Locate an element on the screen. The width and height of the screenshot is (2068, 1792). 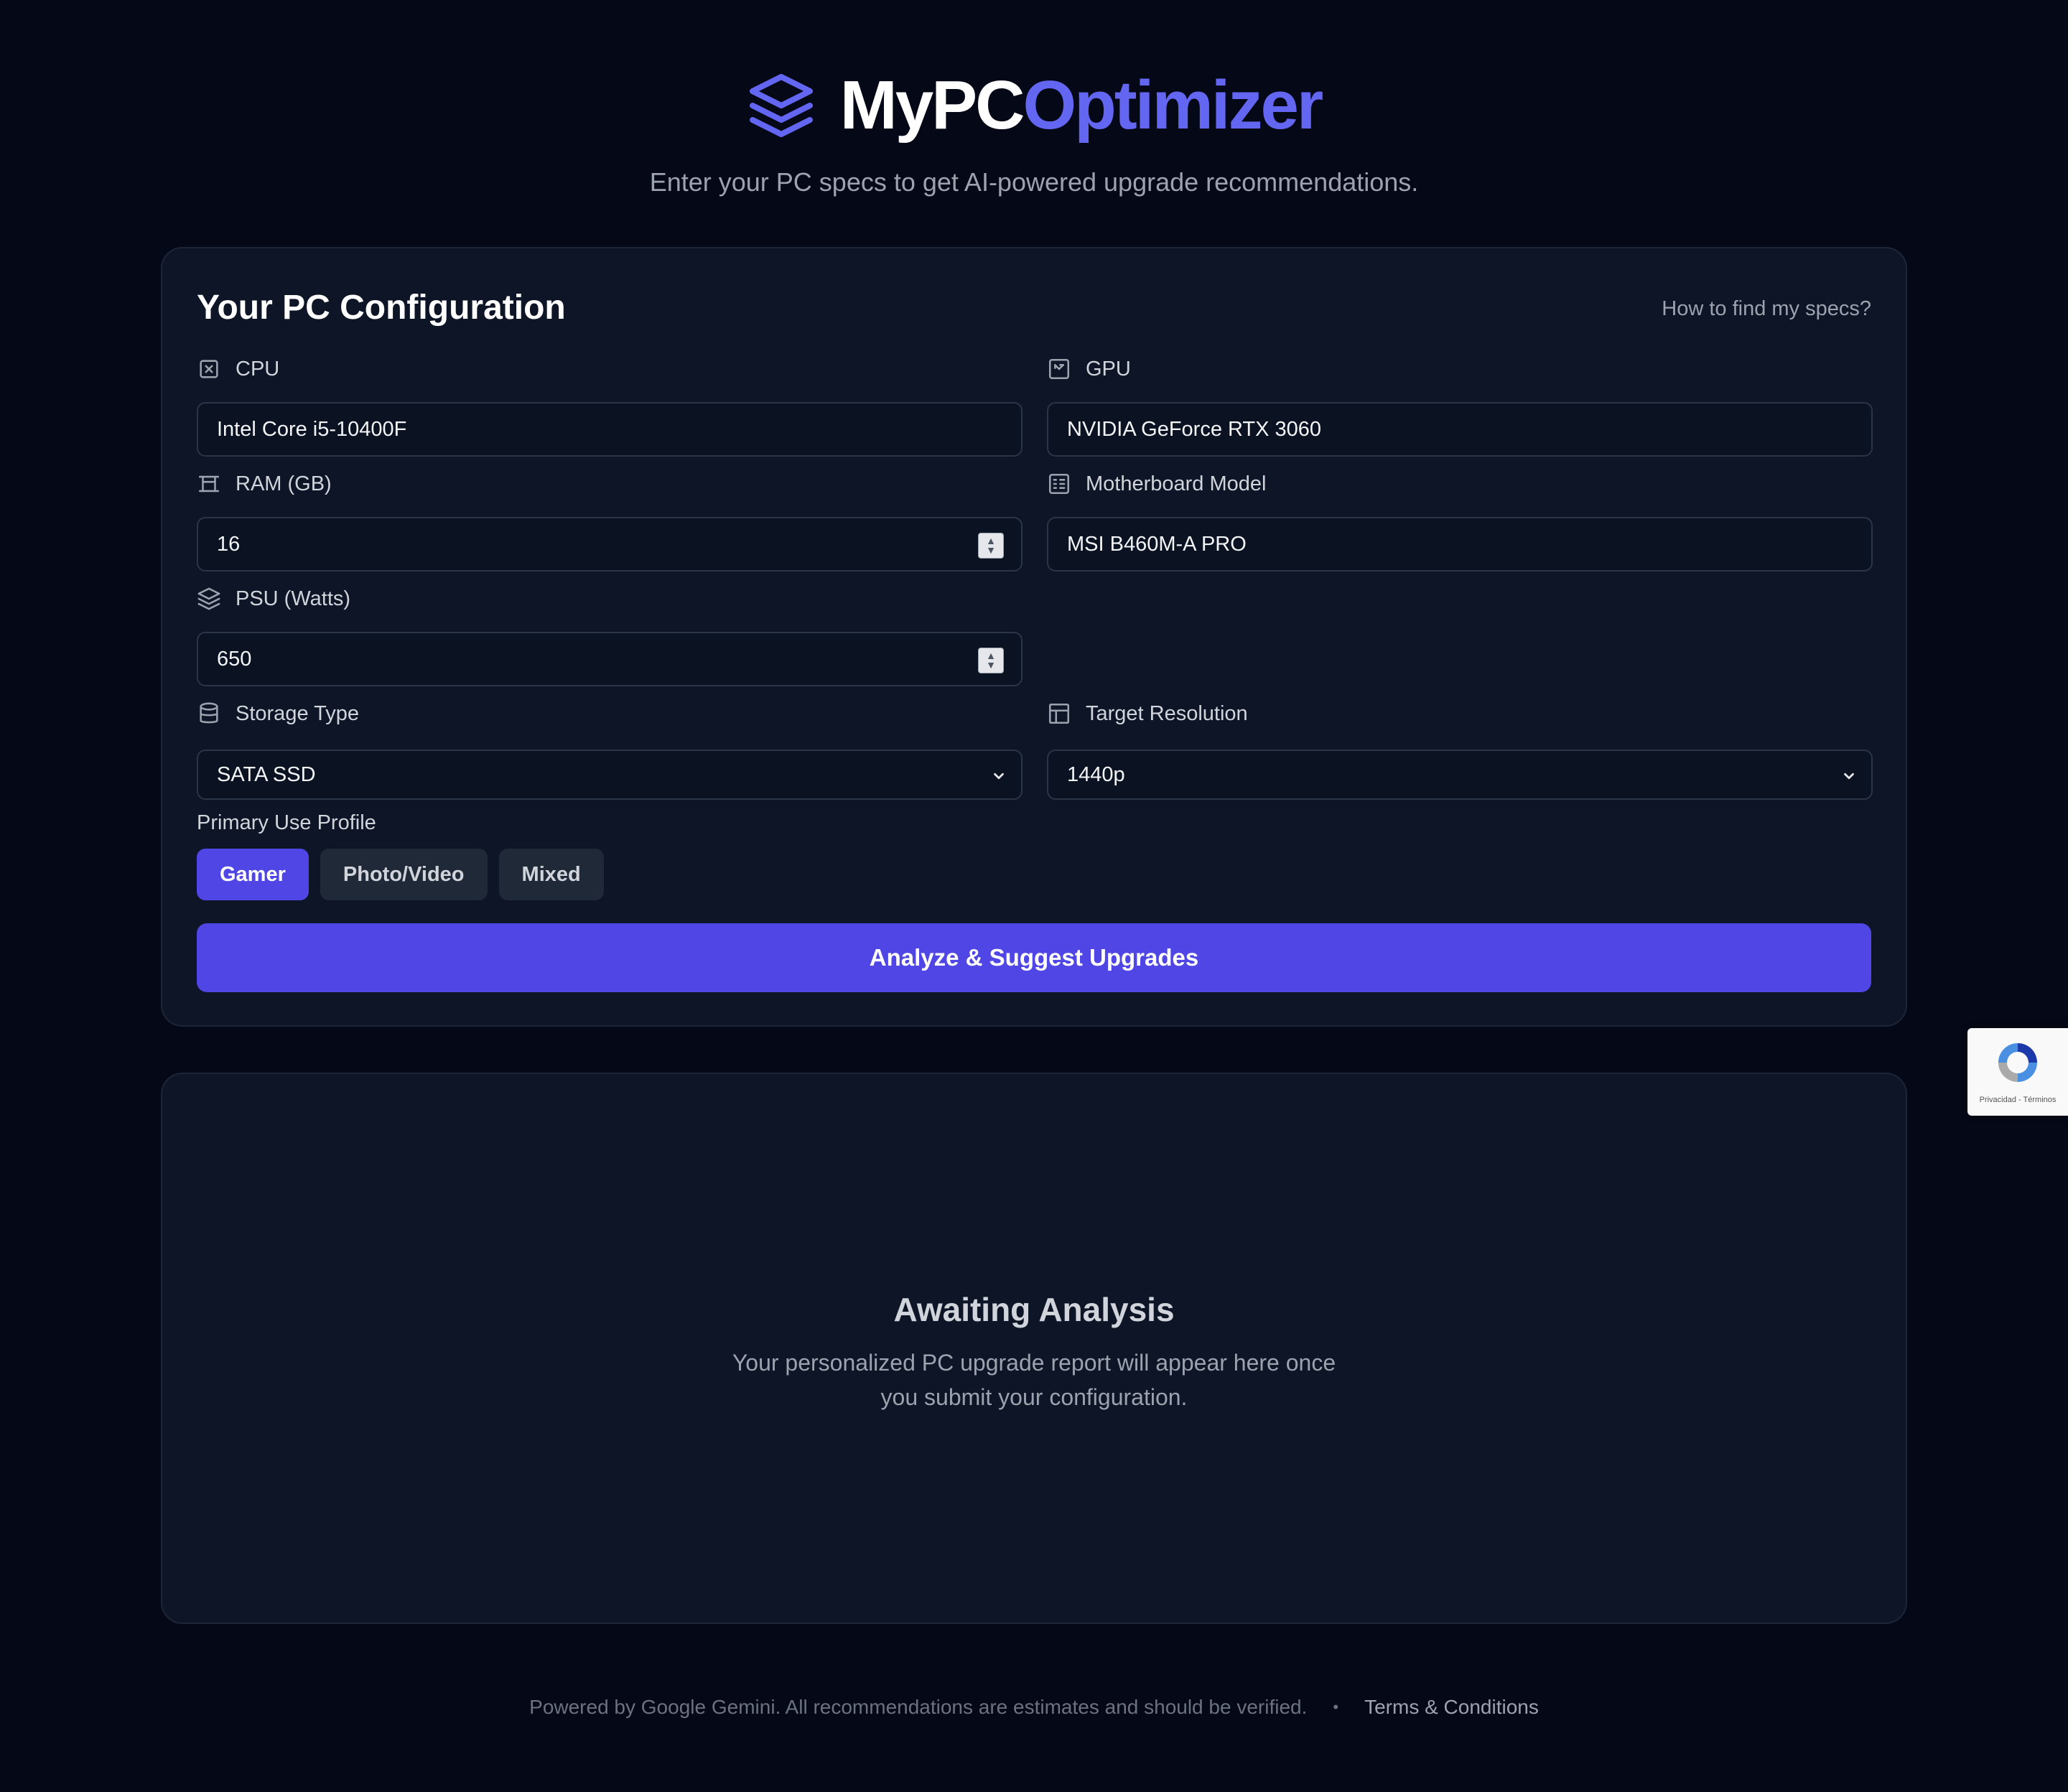
cpu-input: Intel Core i5-10400F is located at coordinates (610, 429).